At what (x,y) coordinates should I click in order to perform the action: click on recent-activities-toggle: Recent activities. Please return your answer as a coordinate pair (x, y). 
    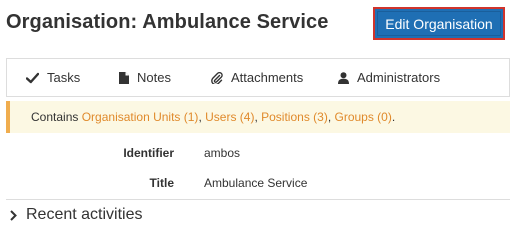
    Looking at the image, I should click on (76, 215).